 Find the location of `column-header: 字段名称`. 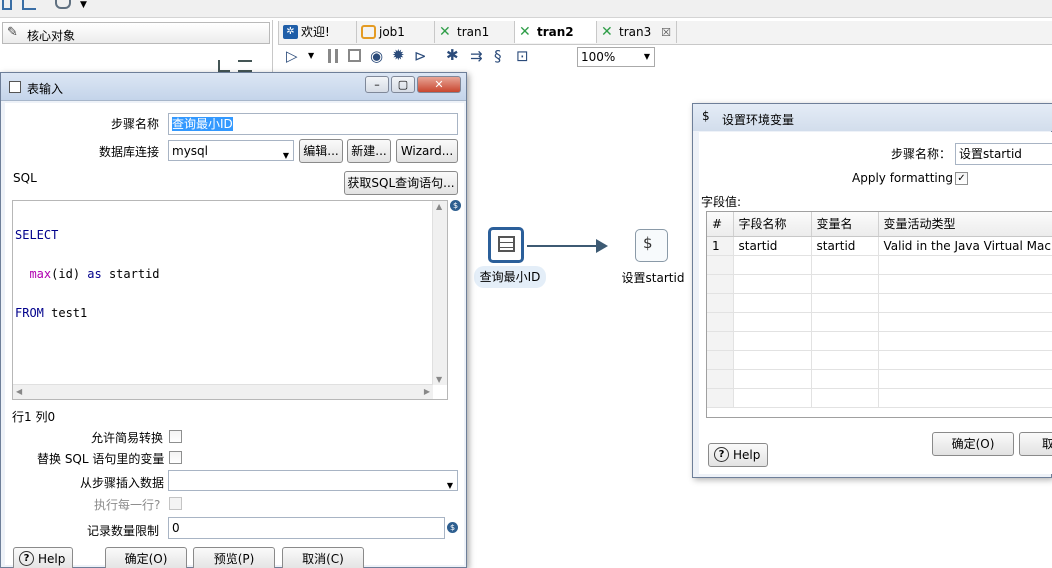

column-header: 字段名称 is located at coordinates (772, 224).